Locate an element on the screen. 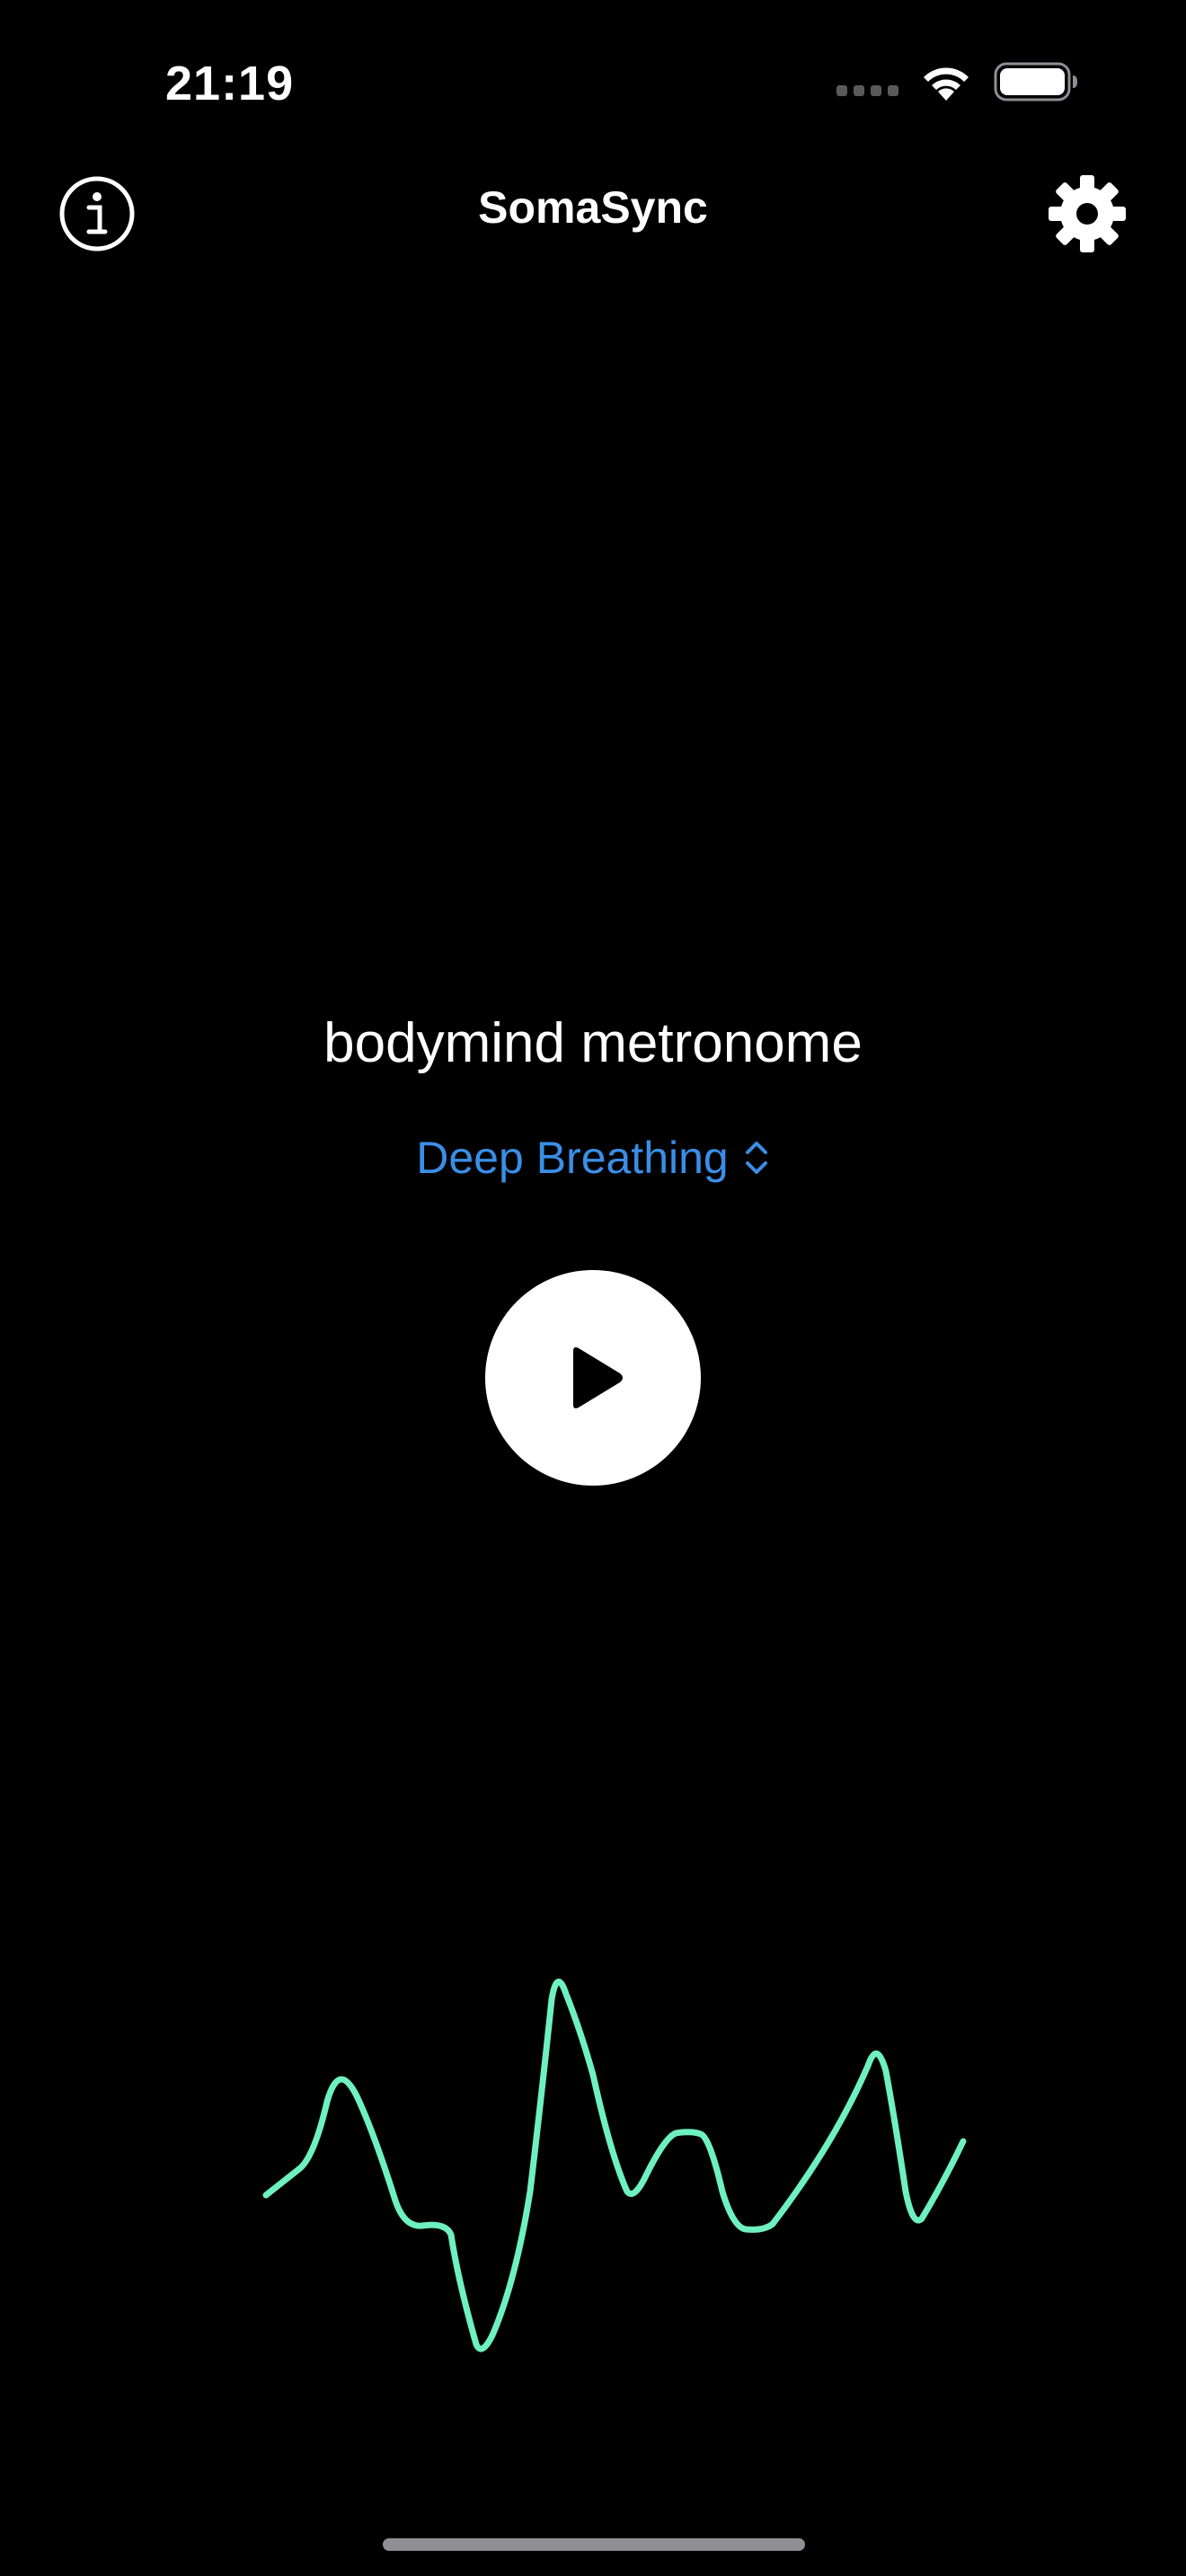  cellular-signal-icon is located at coordinates (867, 90).